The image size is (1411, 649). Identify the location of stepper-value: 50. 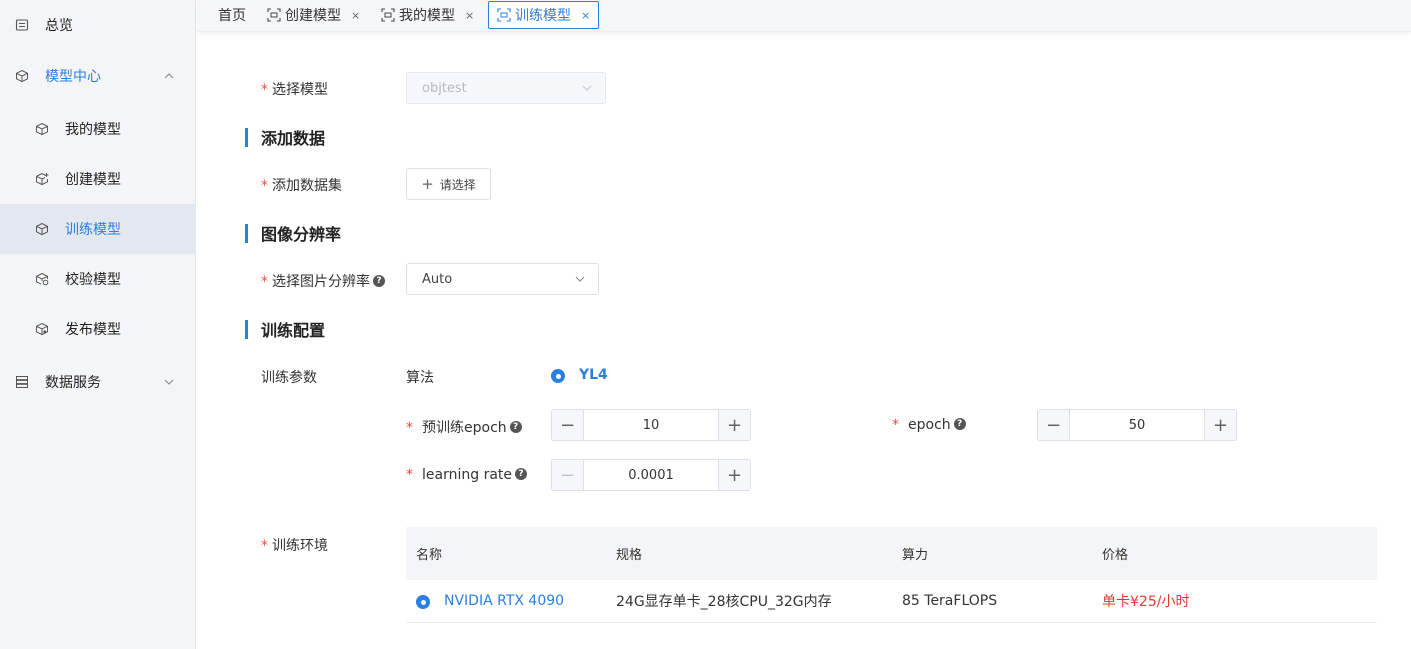
(1137, 425).